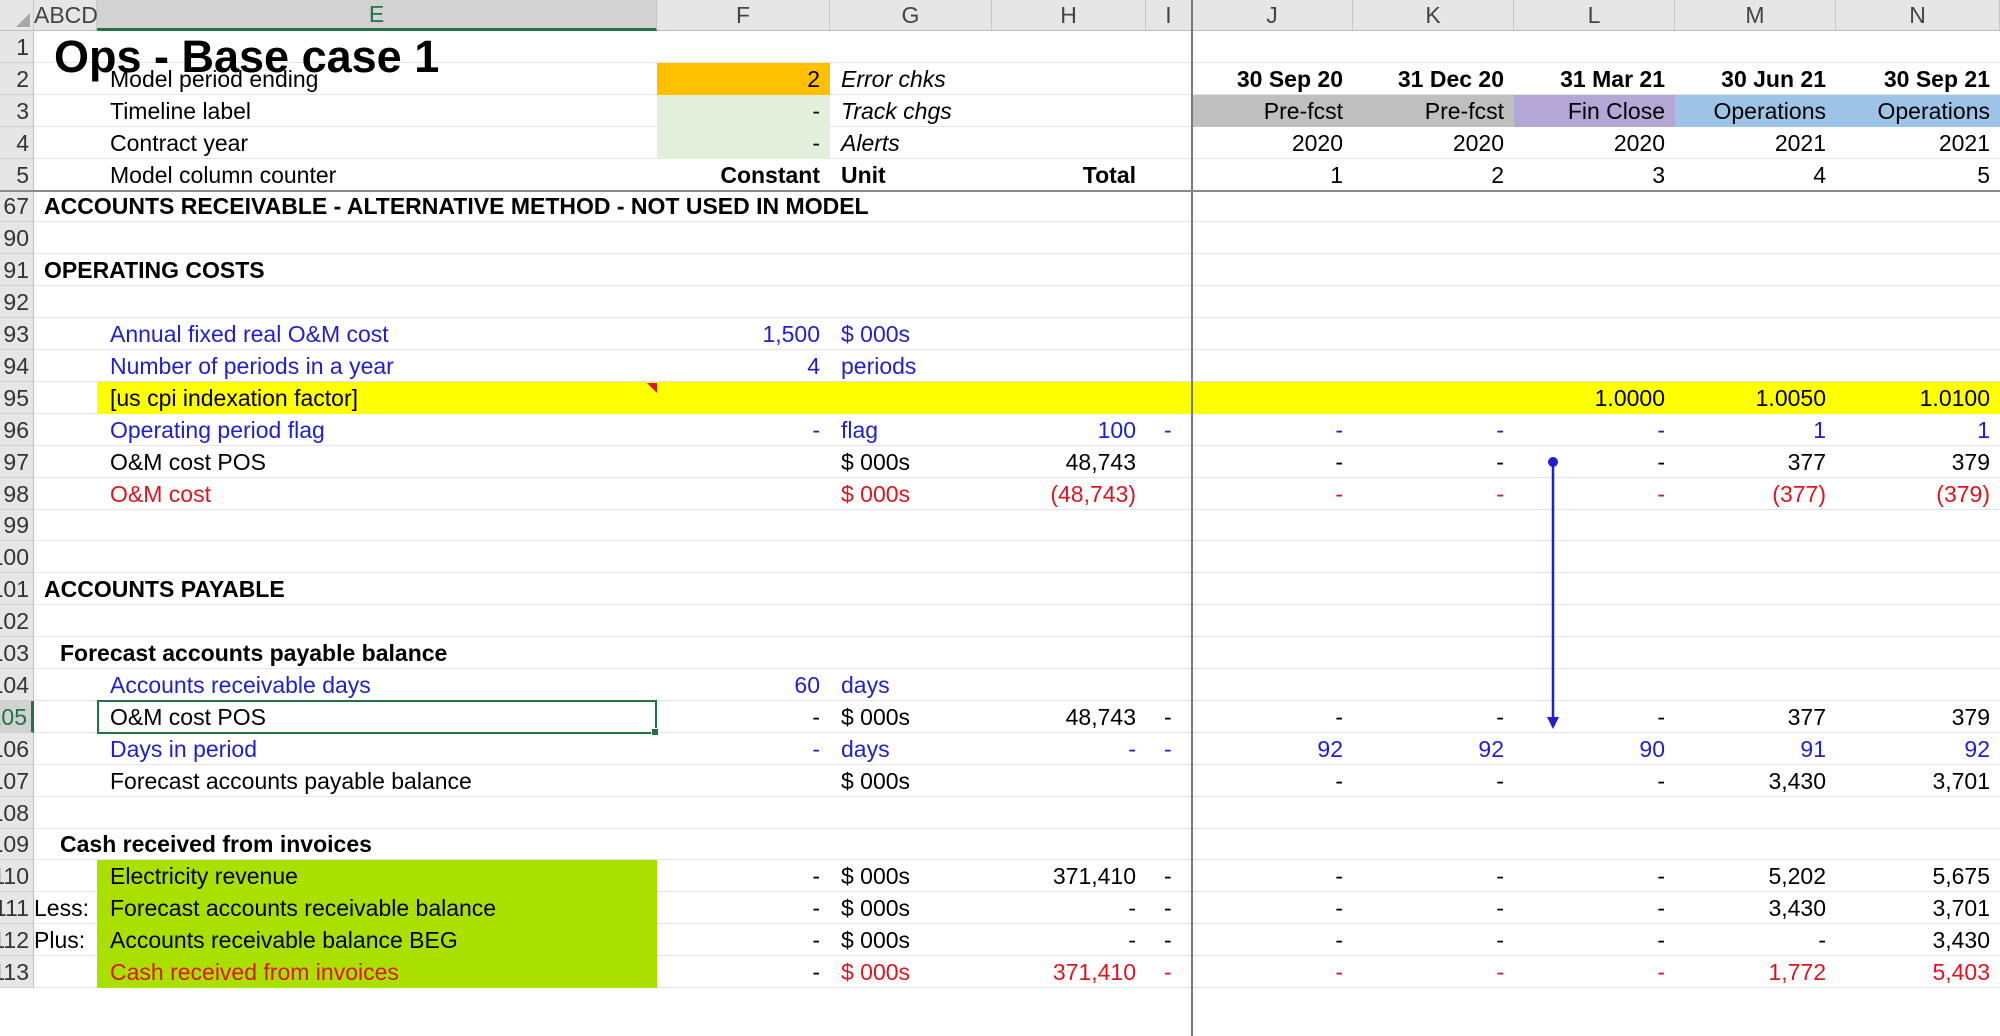 The width and height of the screenshot is (2000, 1036). Describe the element at coordinates (17, 175) in the screenshot. I see `row-header-5: 5` at that location.